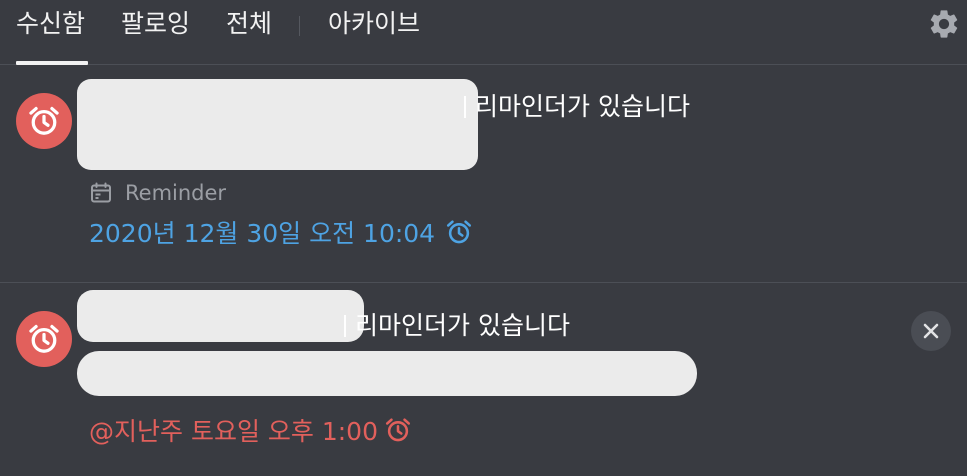 This screenshot has width=967, height=476. I want to click on reminder-time: 2020년 12월 30일 오전 10:04, so click(281, 234).